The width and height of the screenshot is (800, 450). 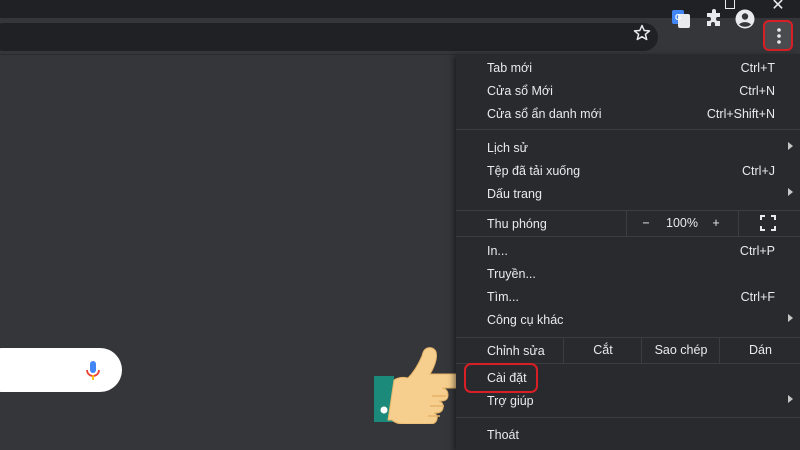 What do you see at coordinates (628, 114) in the screenshot?
I see `menu-item-incognito: Cửa sổ ẩn danh mới Ctrl+Shift+N` at bounding box center [628, 114].